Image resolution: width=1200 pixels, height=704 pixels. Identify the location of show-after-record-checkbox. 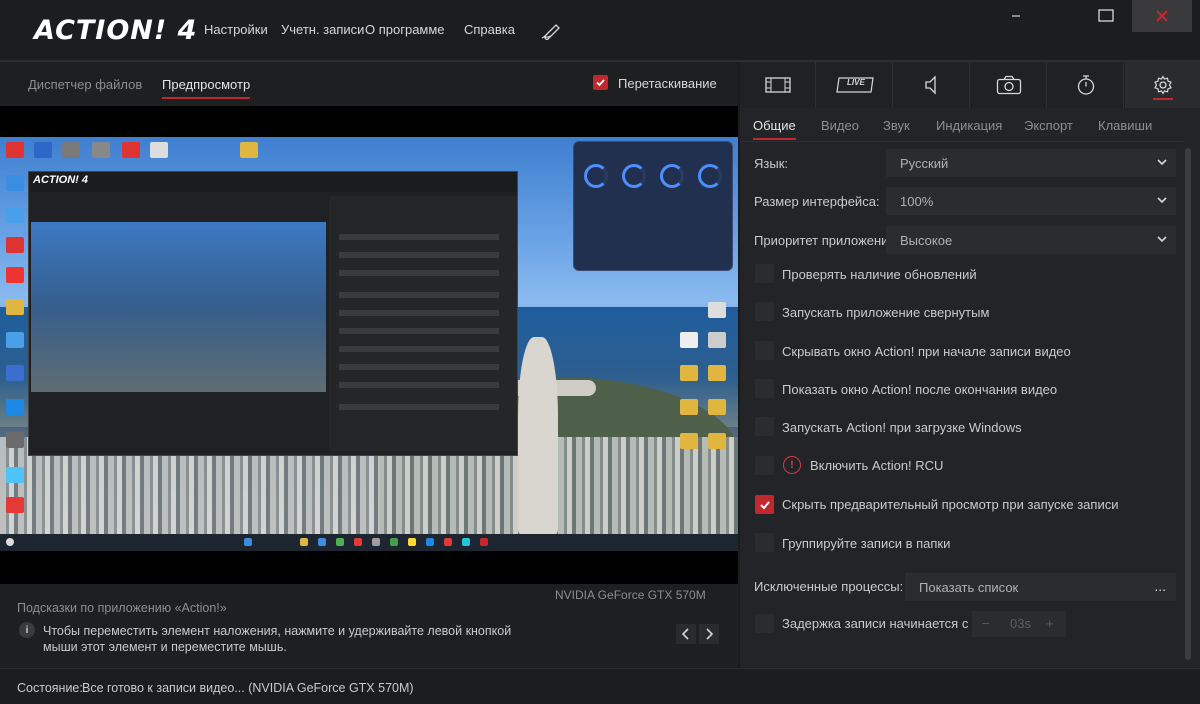
(764, 388).